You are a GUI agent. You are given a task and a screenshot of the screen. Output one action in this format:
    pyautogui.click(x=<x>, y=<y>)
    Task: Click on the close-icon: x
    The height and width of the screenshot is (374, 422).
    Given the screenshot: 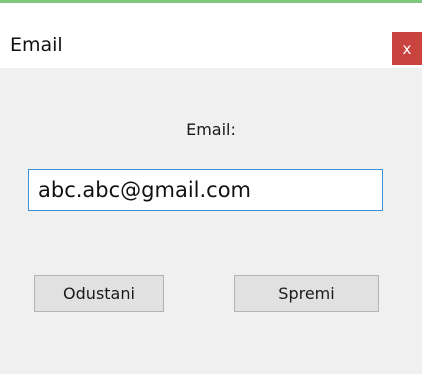 What is the action you would take?
    pyautogui.click(x=407, y=48)
    